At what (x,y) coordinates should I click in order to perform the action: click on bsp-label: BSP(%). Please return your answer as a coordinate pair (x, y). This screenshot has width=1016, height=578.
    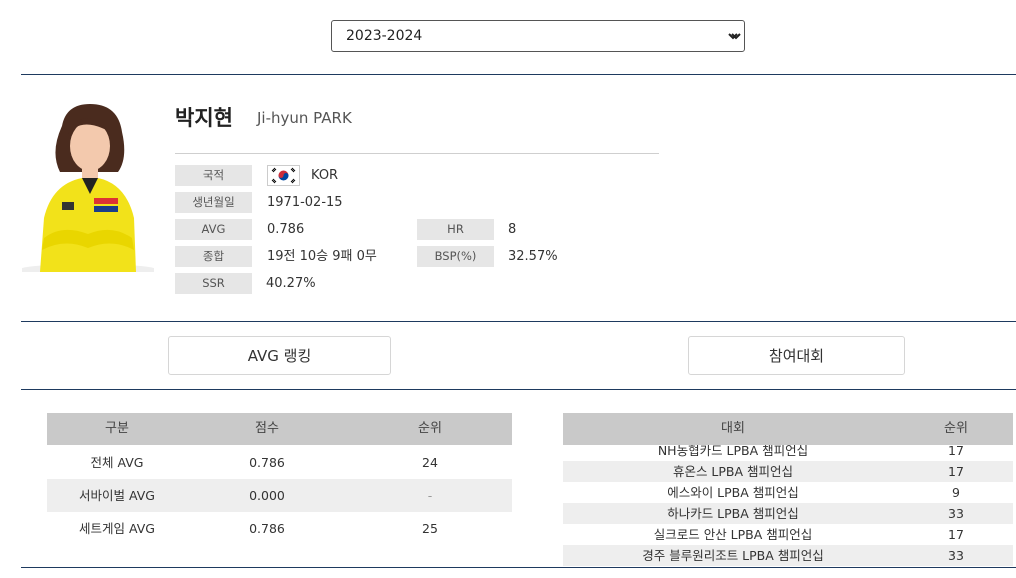
    Looking at the image, I should click on (455, 256).